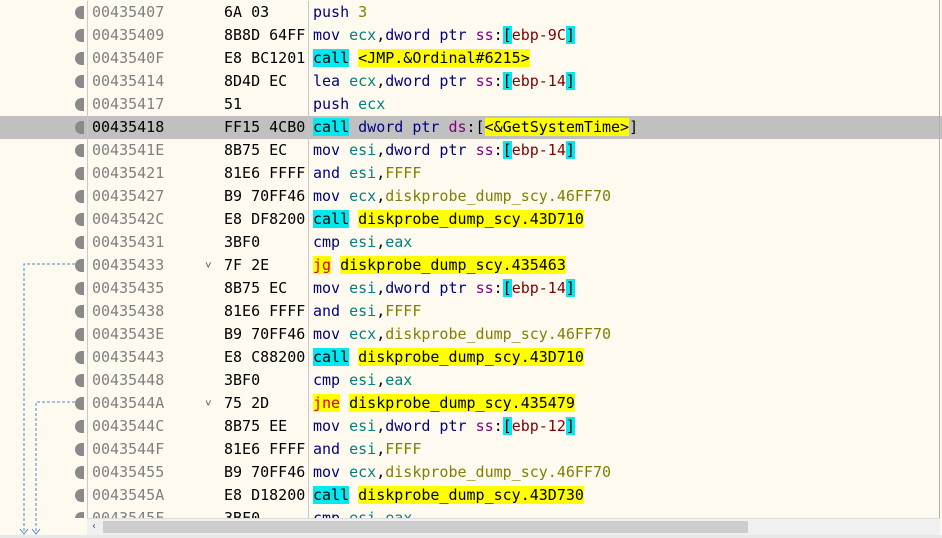  What do you see at coordinates (266, 495) in the screenshot?
I see `bytes-cell: E8 D18200` at bounding box center [266, 495].